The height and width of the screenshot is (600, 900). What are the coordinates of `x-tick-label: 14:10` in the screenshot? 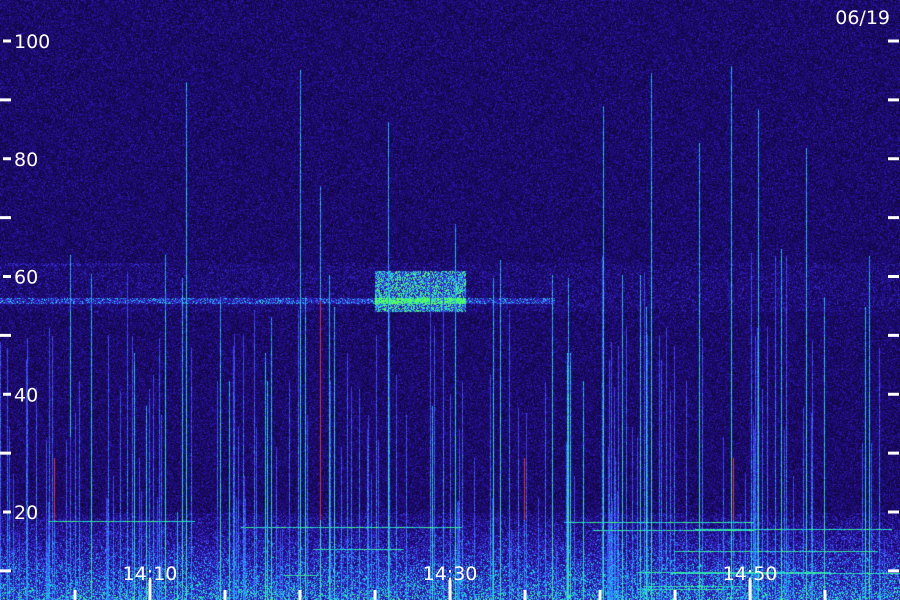 It's located at (150, 574).